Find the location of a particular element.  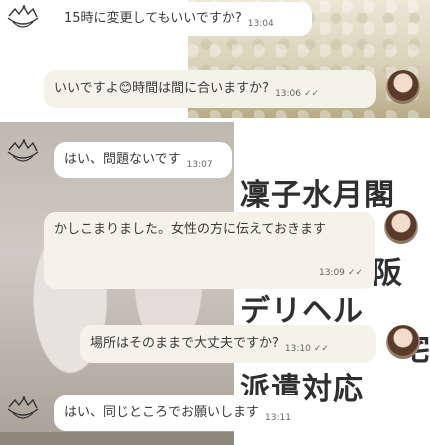

message-text: はい、同じところでお願いします is located at coordinates (162, 412).